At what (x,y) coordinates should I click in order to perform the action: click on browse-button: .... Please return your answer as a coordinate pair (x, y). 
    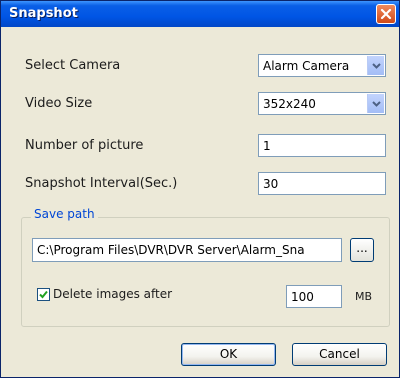
    Looking at the image, I should click on (362, 250).